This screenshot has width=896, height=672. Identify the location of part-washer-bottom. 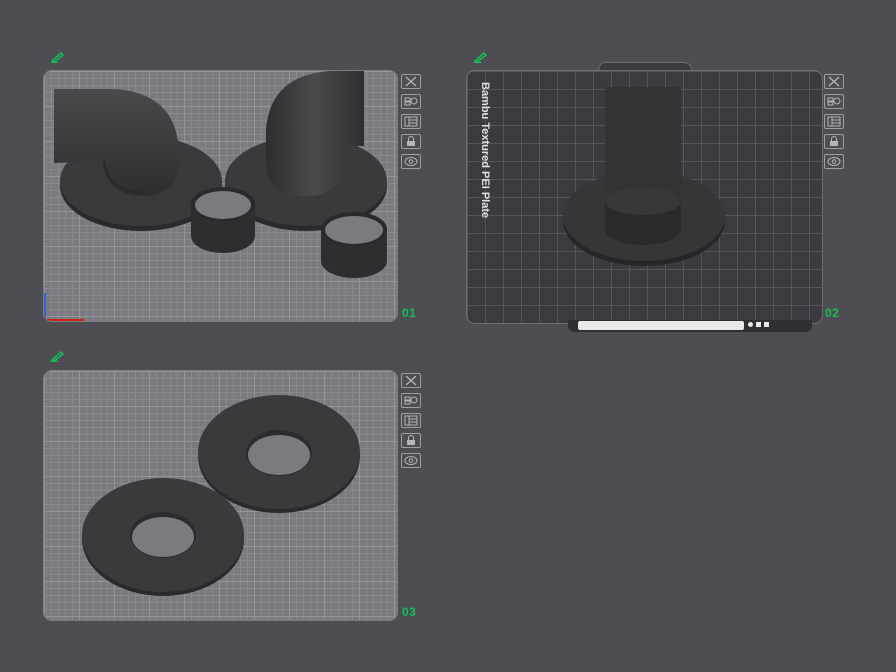
(163, 537).